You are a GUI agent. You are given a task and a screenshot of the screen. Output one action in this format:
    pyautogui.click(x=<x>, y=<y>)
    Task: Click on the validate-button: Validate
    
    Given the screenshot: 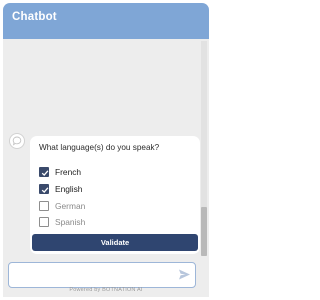 What is the action you would take?
    pyautogui.click(x=115, y=242)
    